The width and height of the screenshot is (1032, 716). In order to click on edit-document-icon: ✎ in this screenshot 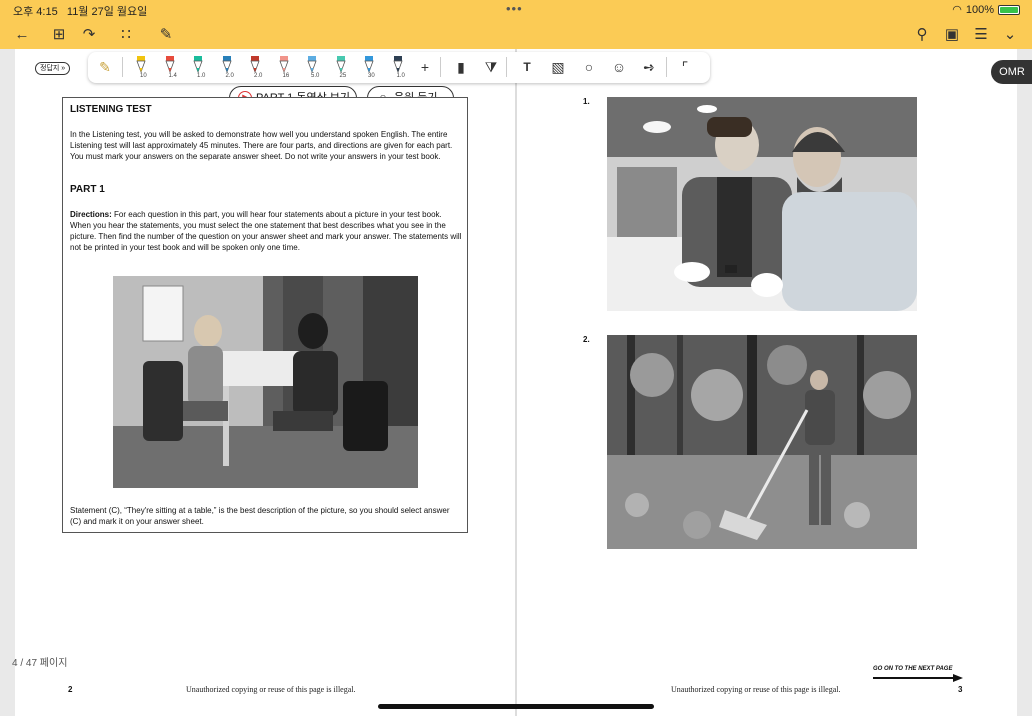, I will do `click(166, 35)`.